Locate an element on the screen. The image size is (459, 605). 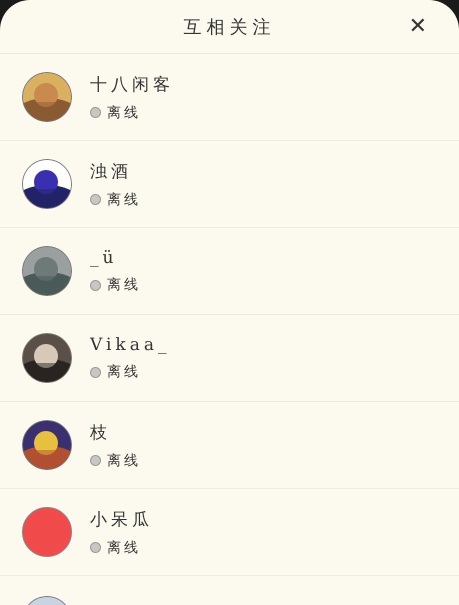
sheet-title: 互相关注 is located at coordinates (230, 27).